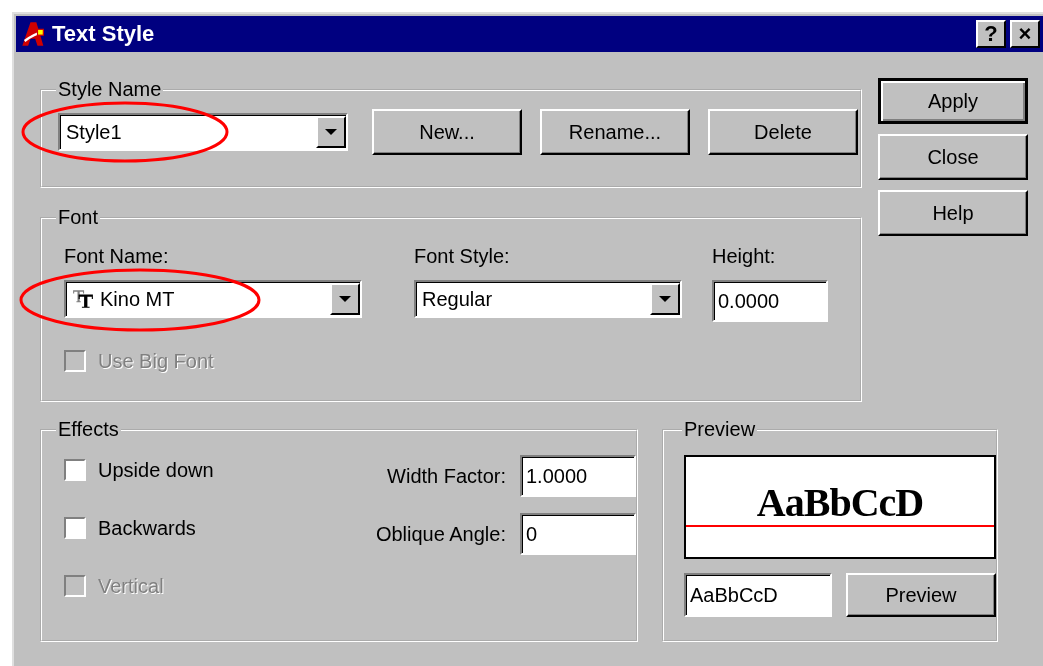 The height and width of the screenshot is (666, 1043). Describe the element at coordinates (783, 132) in the screenshot. I see `action-button: Delete` at that location.